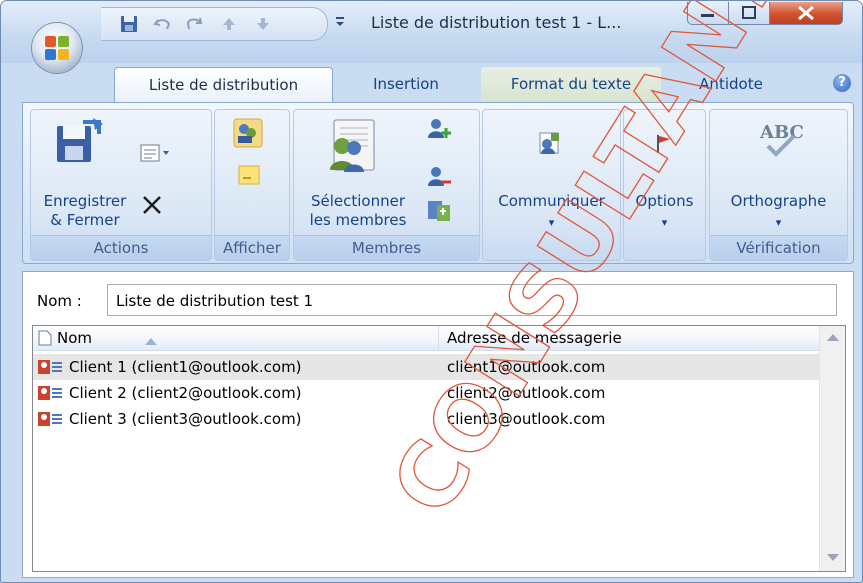 This screenshot has height=583, width=863. I want to click on tab-liste-de-distribution: Liste de distribution, so click(223, 85).